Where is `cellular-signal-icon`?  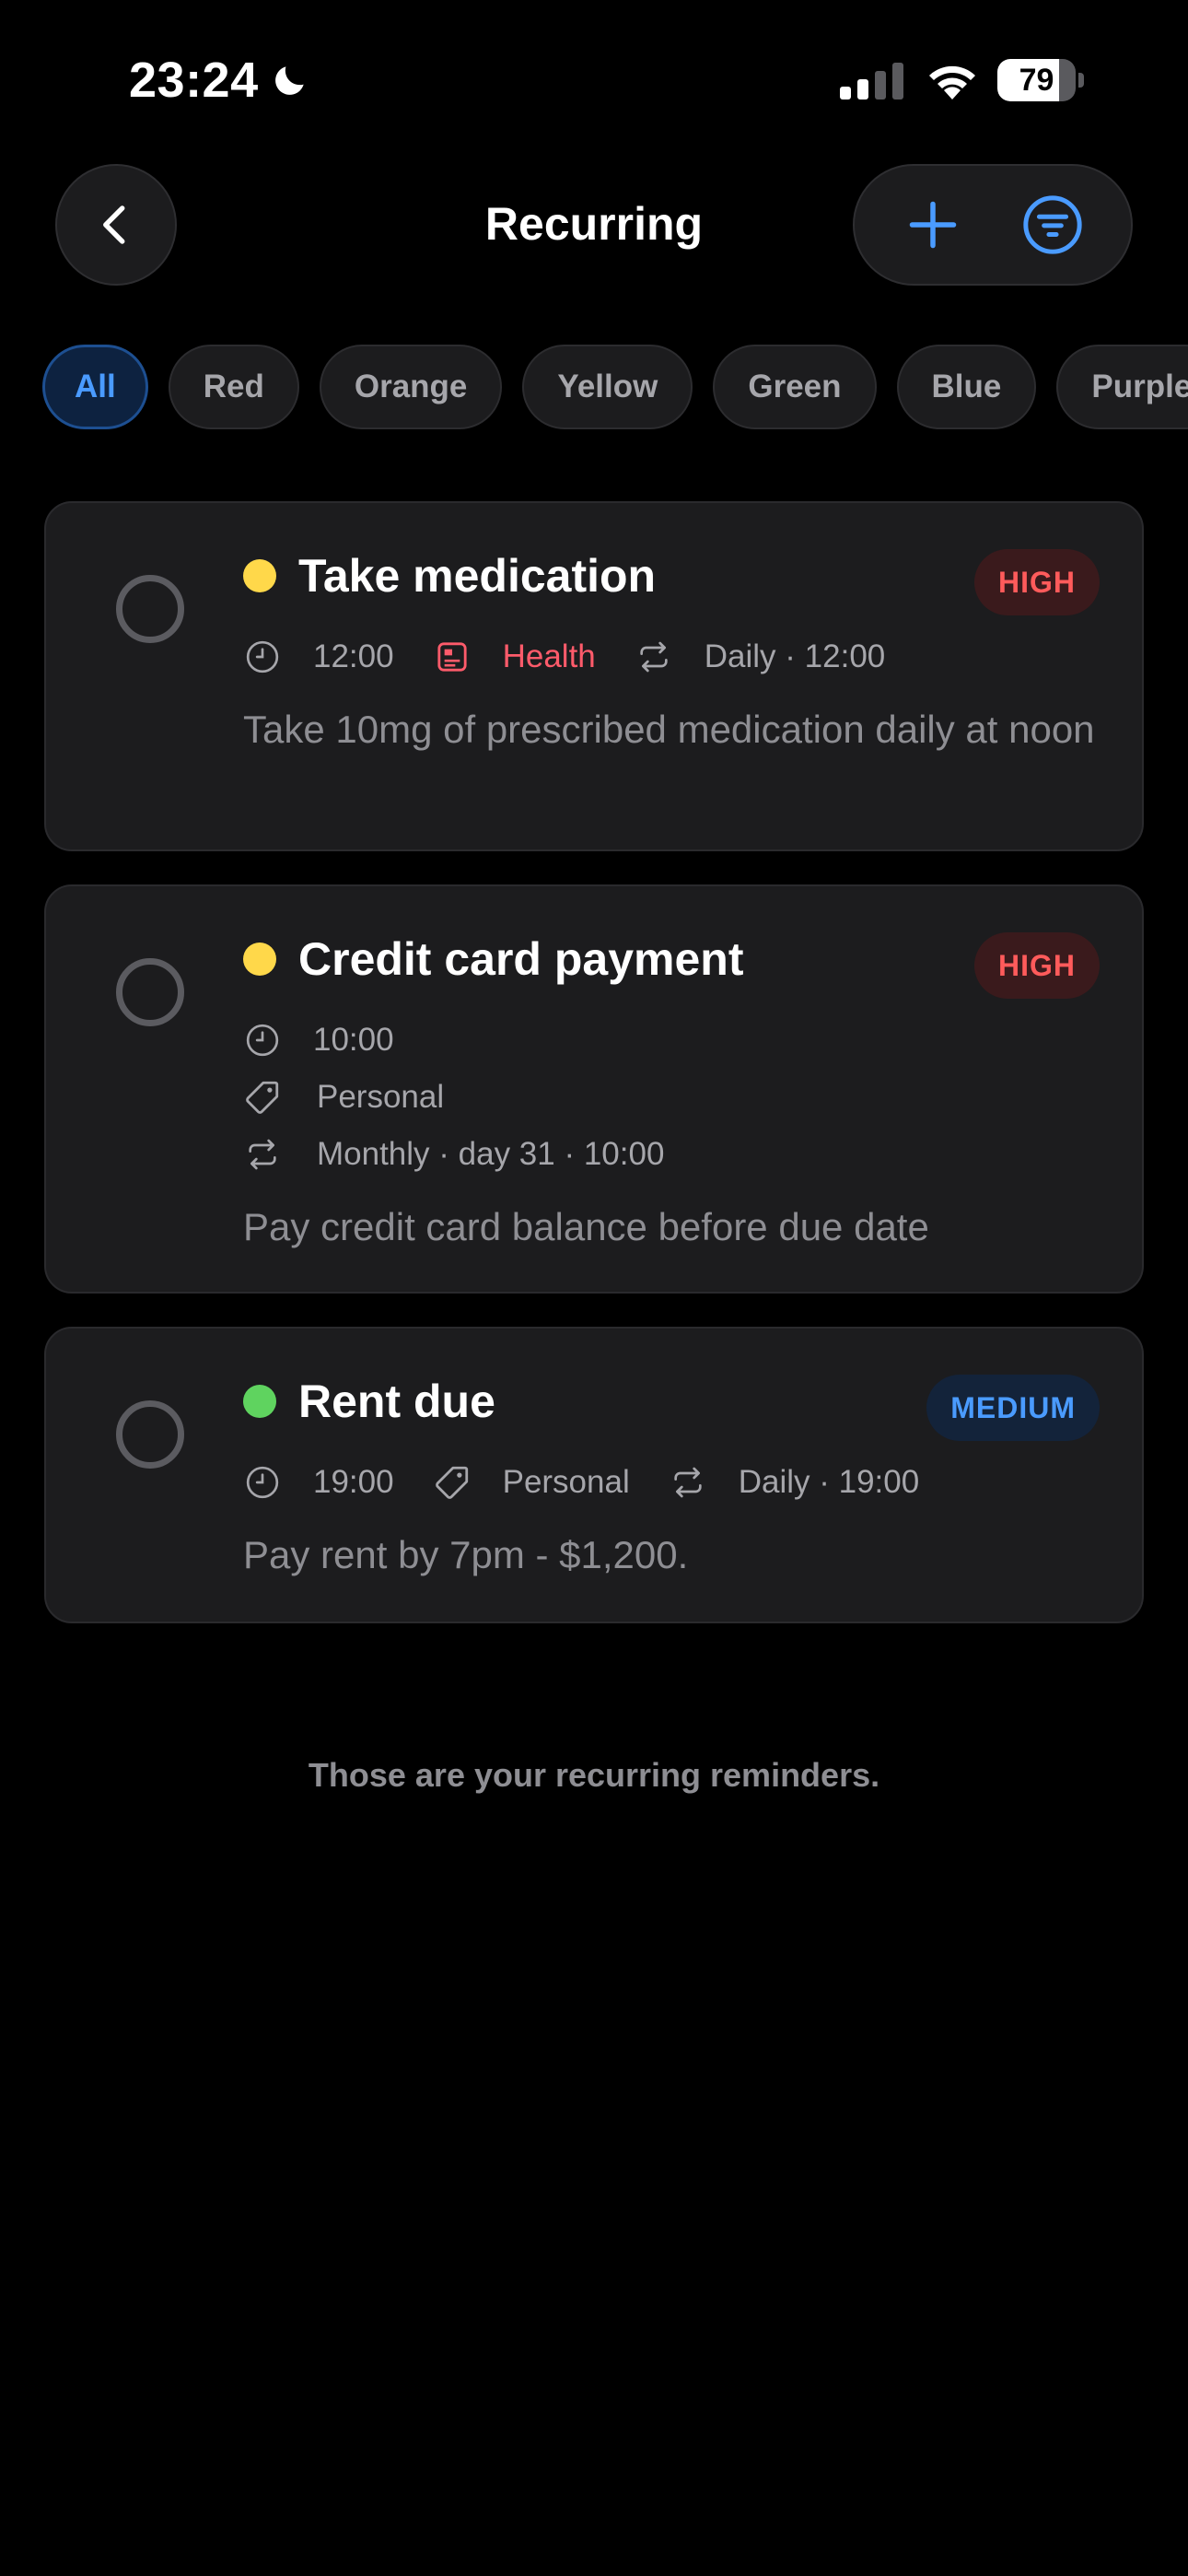
cellular-signal-icon is located at coordinates (871, 81).